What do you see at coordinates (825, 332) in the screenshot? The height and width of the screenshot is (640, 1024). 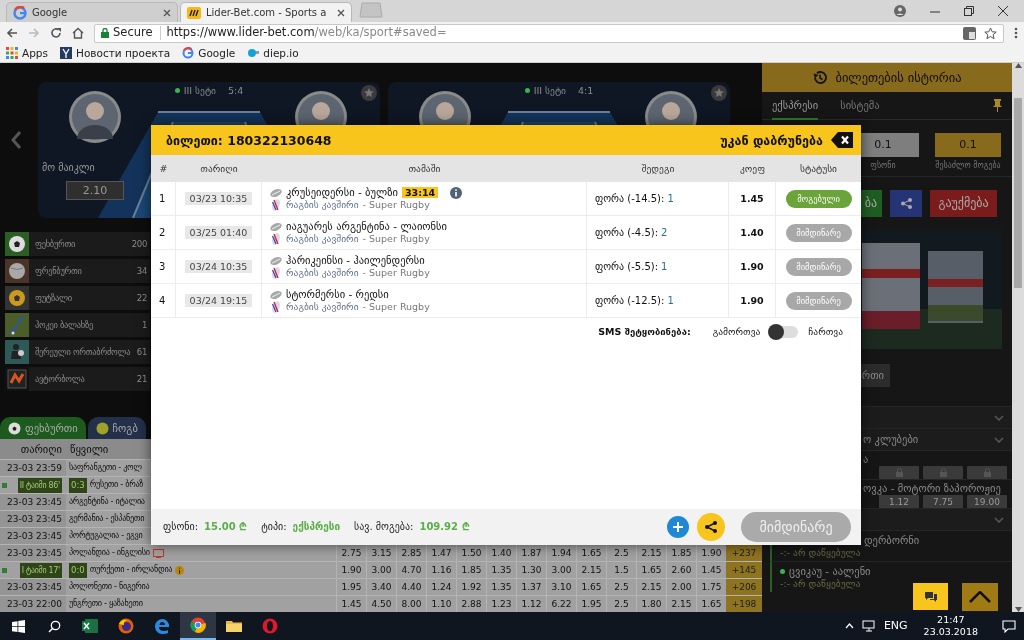 I see `toggle-on-label: ჩართვა` at bounding box center [825, 332].